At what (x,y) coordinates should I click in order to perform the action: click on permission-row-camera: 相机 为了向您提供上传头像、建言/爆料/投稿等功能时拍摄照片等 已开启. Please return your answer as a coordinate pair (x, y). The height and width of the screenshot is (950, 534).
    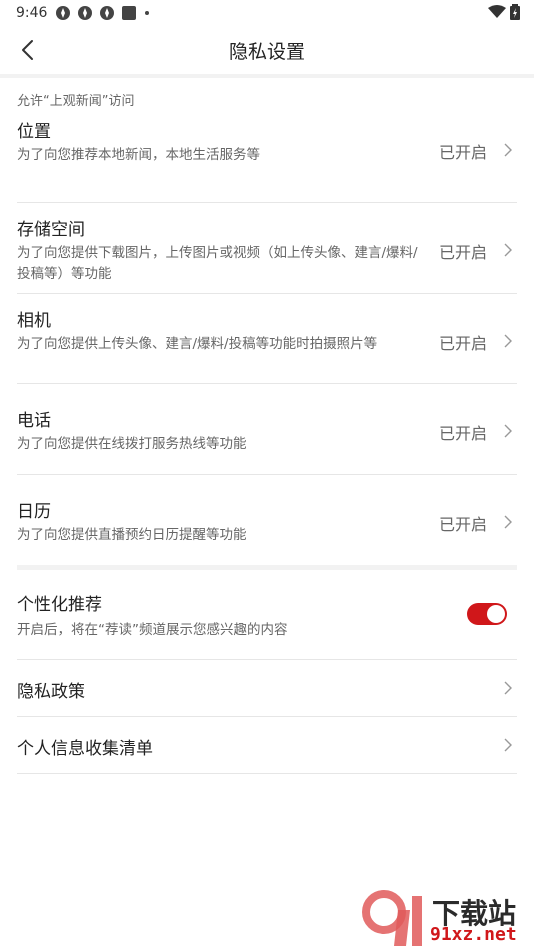
    Looking at the image, I should click on (267, 339).